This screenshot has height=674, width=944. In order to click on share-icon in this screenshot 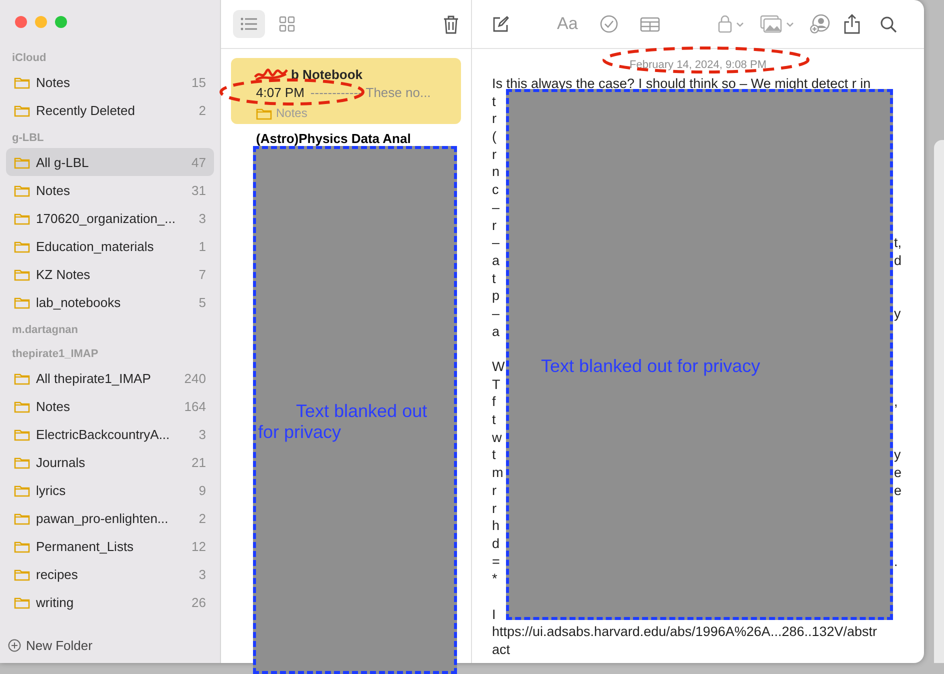, I will do `click(852, 24)`.